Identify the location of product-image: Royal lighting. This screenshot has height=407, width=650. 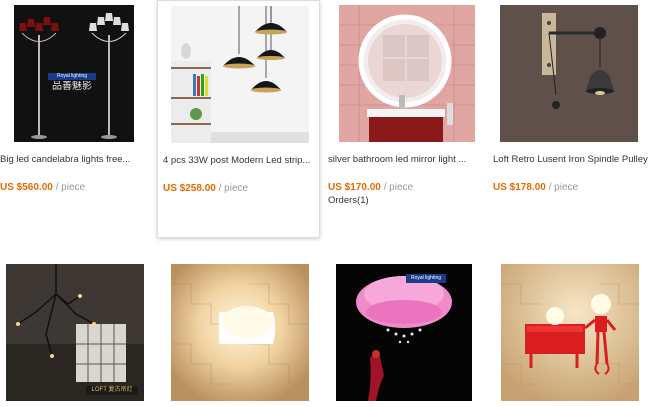
(404, 332).